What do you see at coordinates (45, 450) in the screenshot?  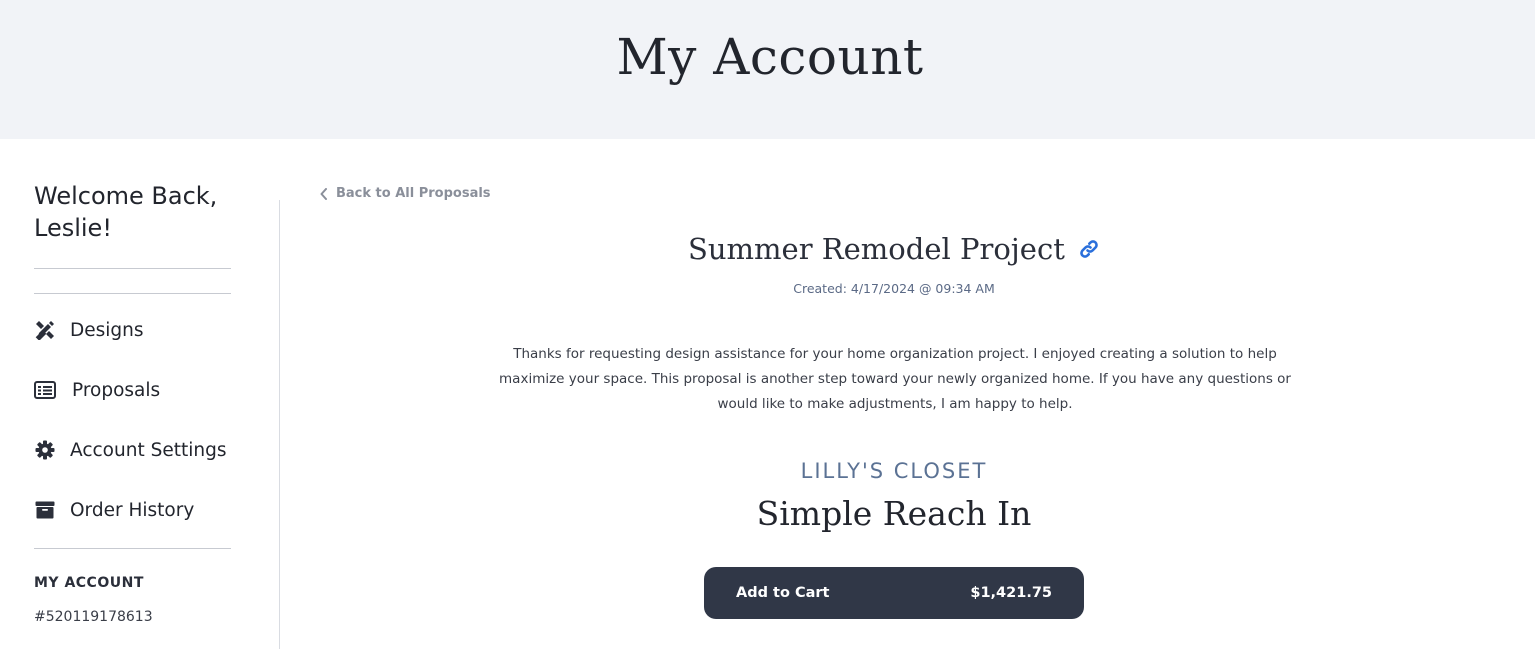 I see `gear-icon` at bounding box center [45, 450].